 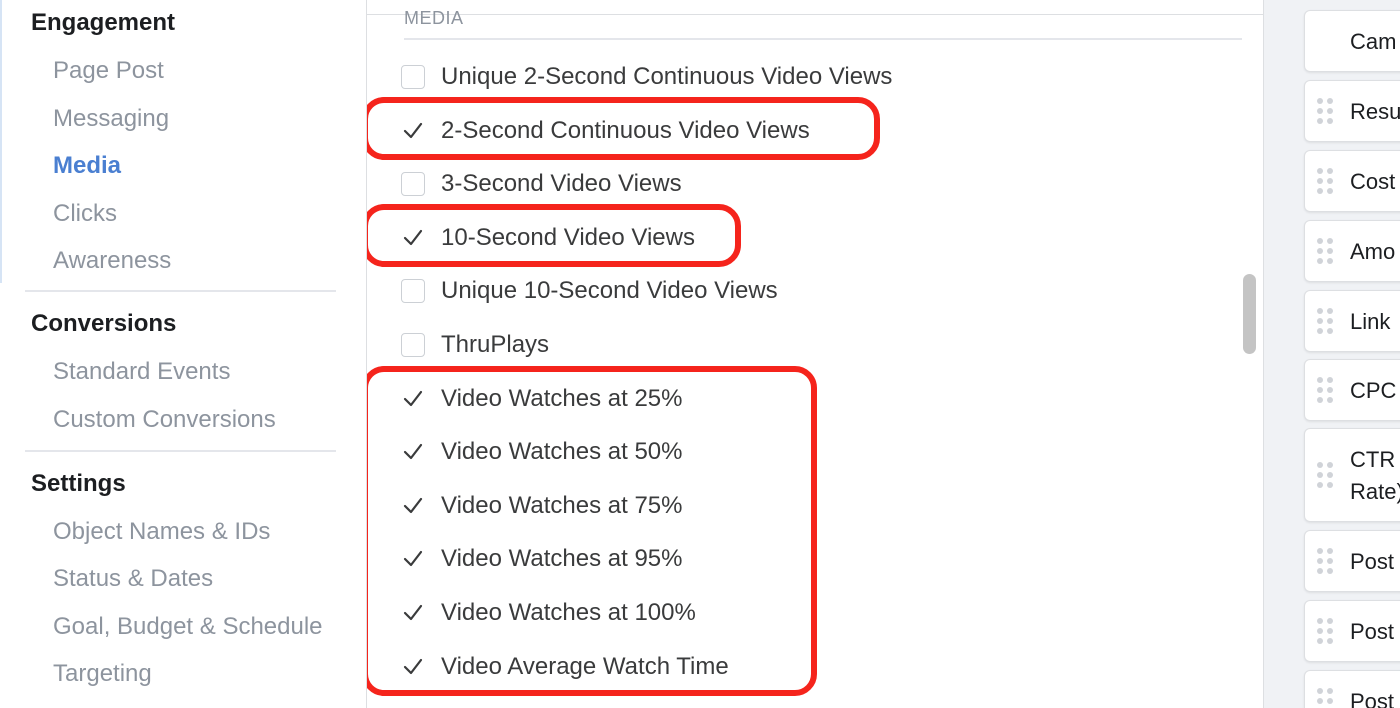 I want to click on column-card-label: Rate), so click(x=1375, y=491).